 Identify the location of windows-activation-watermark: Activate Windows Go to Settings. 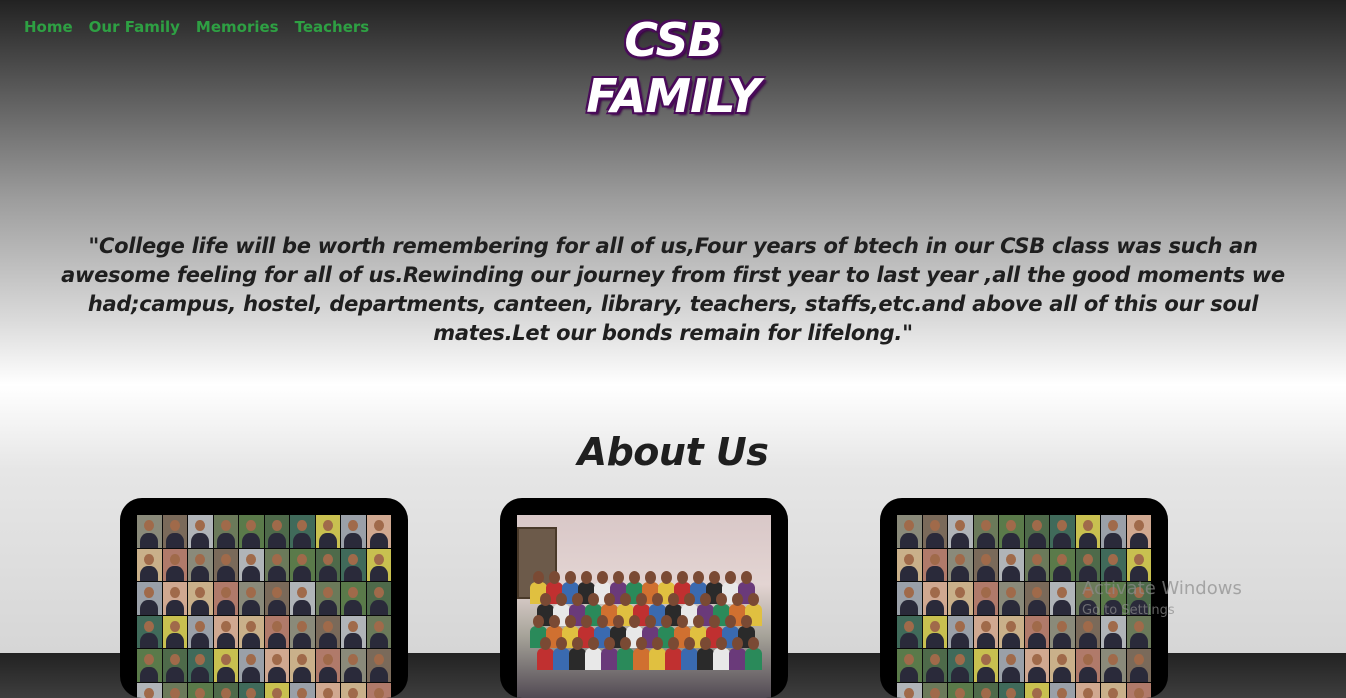
(1162, 600).